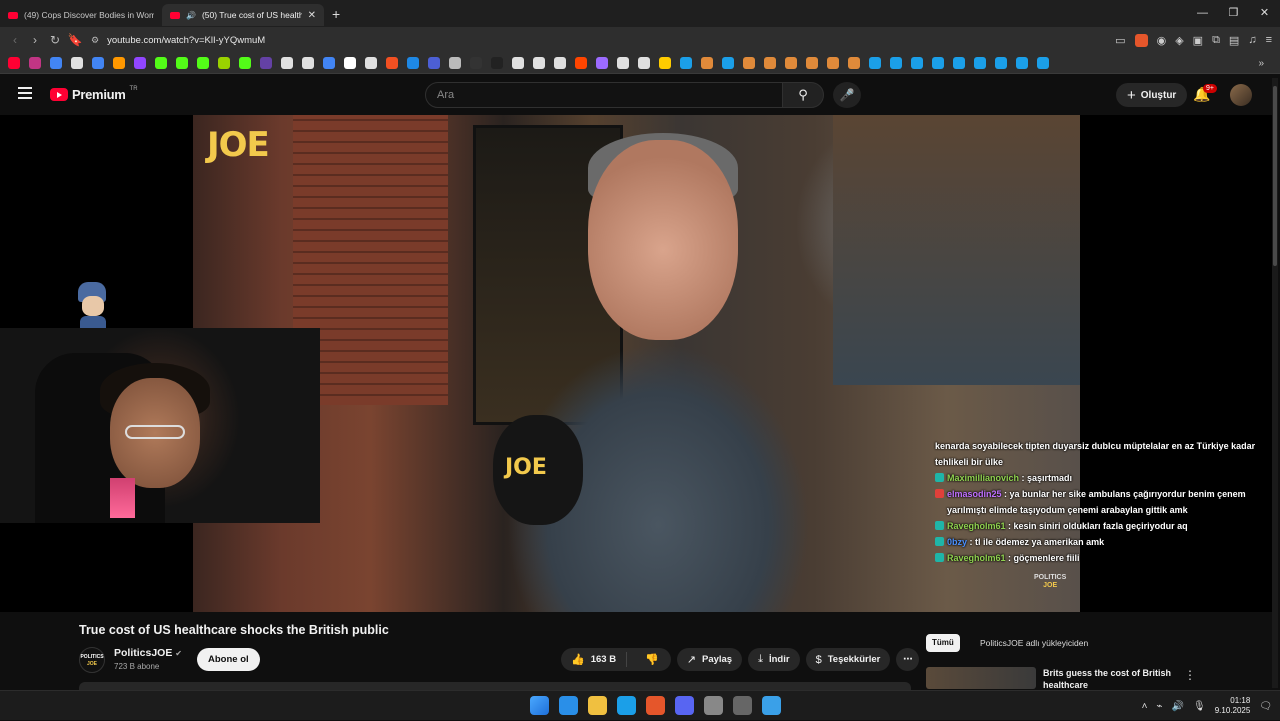 The image size is (1280, 721). I want to click on extension-icon: ◉, so click(1162, 40).